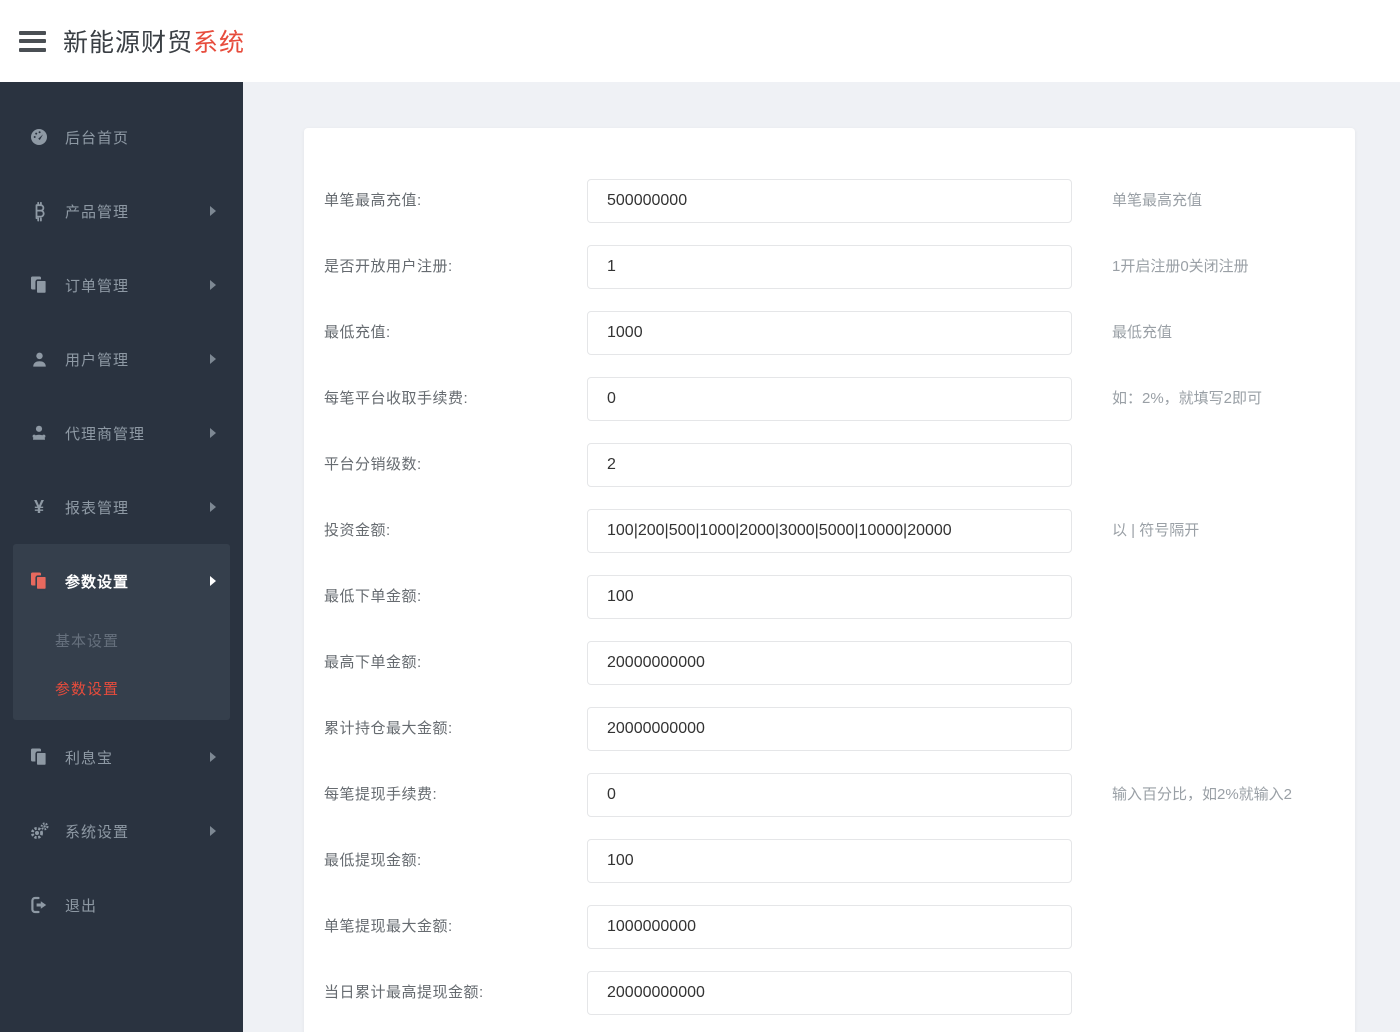 Image resolution: width=1400 pixels, height=1032 pixels. What do you see at coordinates (39, 211) in the screenshot?
I see `bitcoin-icon` at bounding box center [39, 211].